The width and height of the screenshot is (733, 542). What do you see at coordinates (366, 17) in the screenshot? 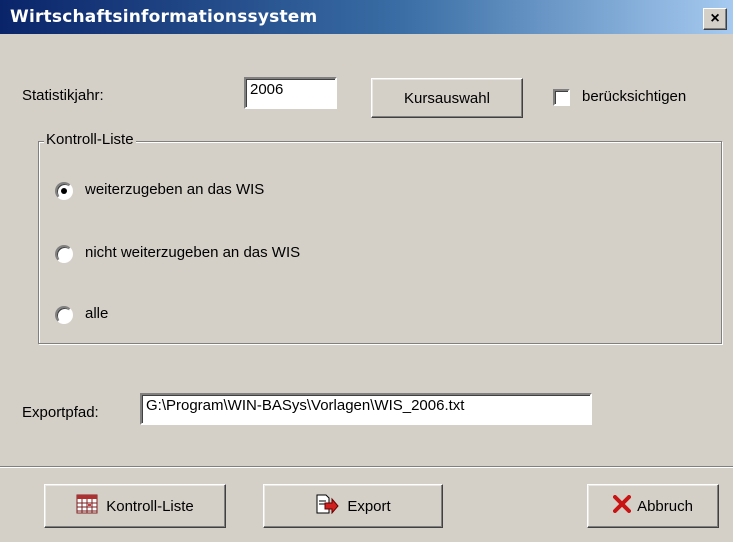
I see `title-bar: Wirtschaftsinformationssystem ×` at bounding box center [366, 17].